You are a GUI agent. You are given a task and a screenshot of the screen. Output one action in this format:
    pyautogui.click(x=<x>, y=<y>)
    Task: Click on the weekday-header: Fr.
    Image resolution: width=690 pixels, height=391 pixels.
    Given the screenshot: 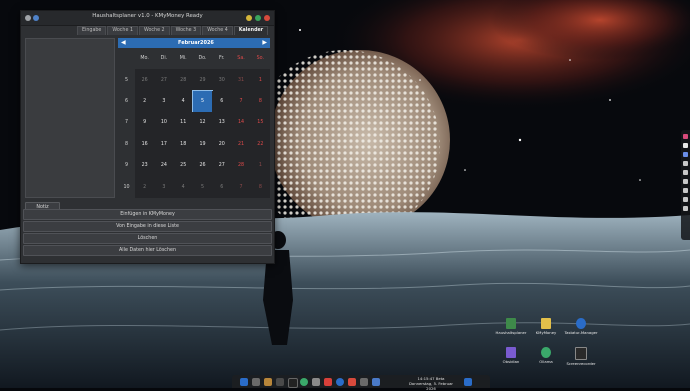 What is the action you would take?
    pyautogui.click(x=222, y=59)
    